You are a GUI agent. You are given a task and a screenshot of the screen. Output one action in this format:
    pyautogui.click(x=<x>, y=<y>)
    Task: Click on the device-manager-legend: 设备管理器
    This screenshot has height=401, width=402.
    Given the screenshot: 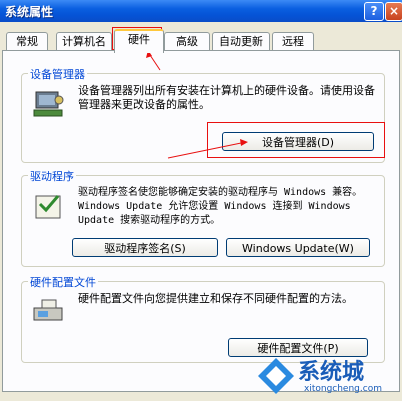 What is the action you would take?
    pyautogui.click(x=57, y=74)
    